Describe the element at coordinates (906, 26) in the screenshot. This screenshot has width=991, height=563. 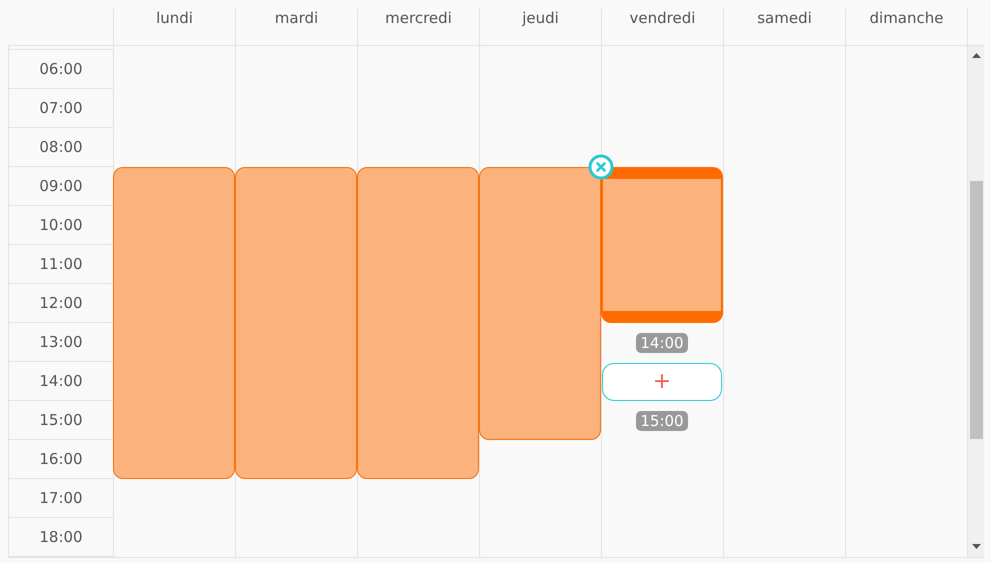
I see `day-header: dimanche` at that location.